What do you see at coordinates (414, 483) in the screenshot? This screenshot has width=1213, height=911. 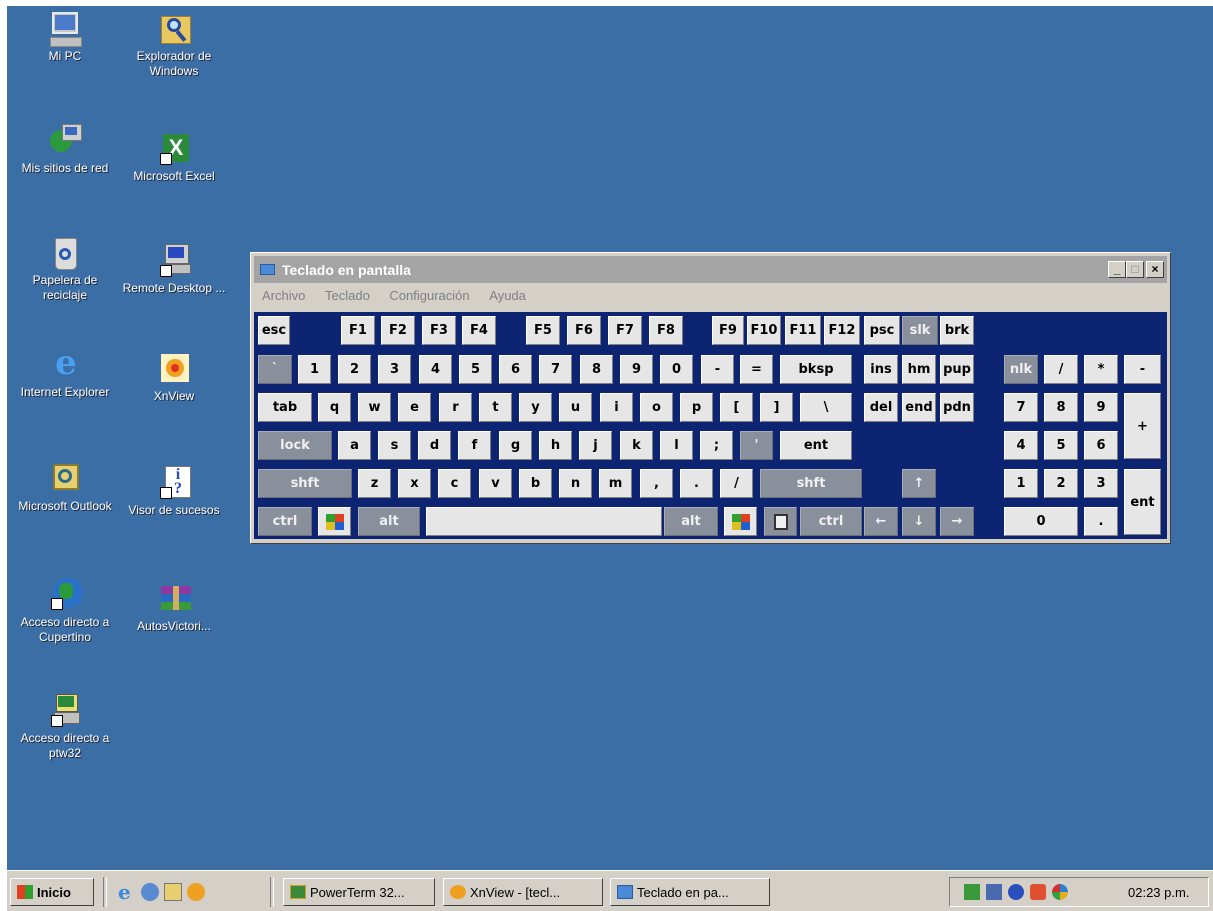 I see `key-x: x` at bounding box center [414, 483].